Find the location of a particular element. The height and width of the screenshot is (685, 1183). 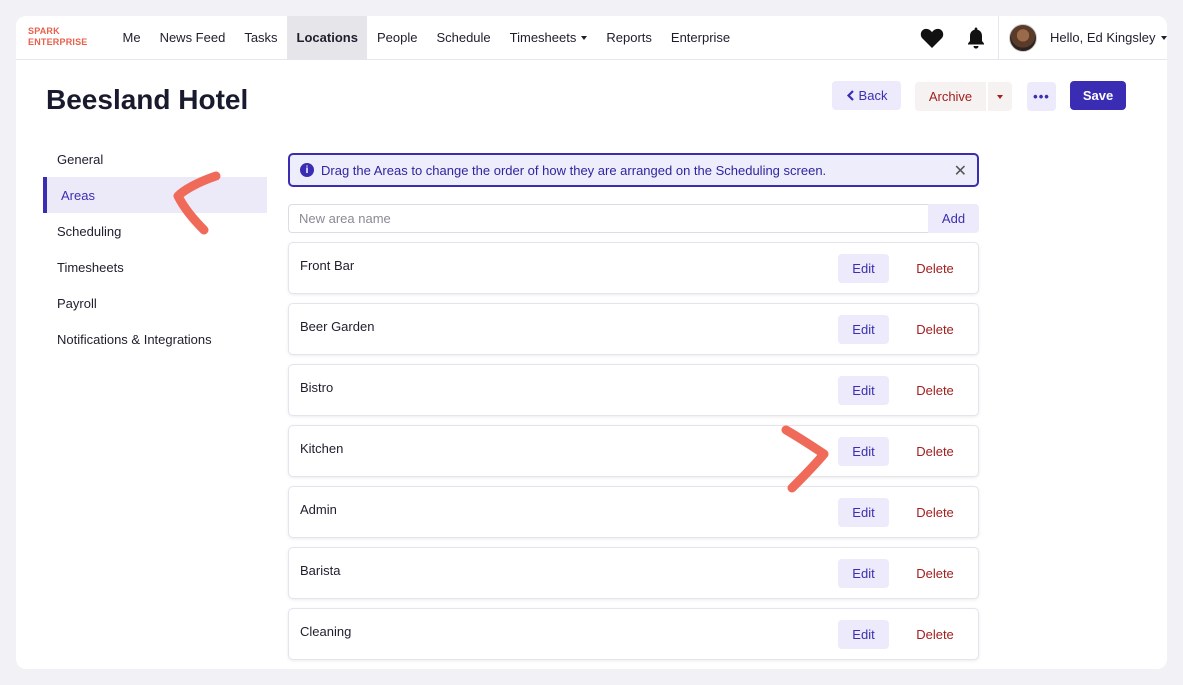

nav-item-news-feed: News Feed is located at coordinates (192, 37).